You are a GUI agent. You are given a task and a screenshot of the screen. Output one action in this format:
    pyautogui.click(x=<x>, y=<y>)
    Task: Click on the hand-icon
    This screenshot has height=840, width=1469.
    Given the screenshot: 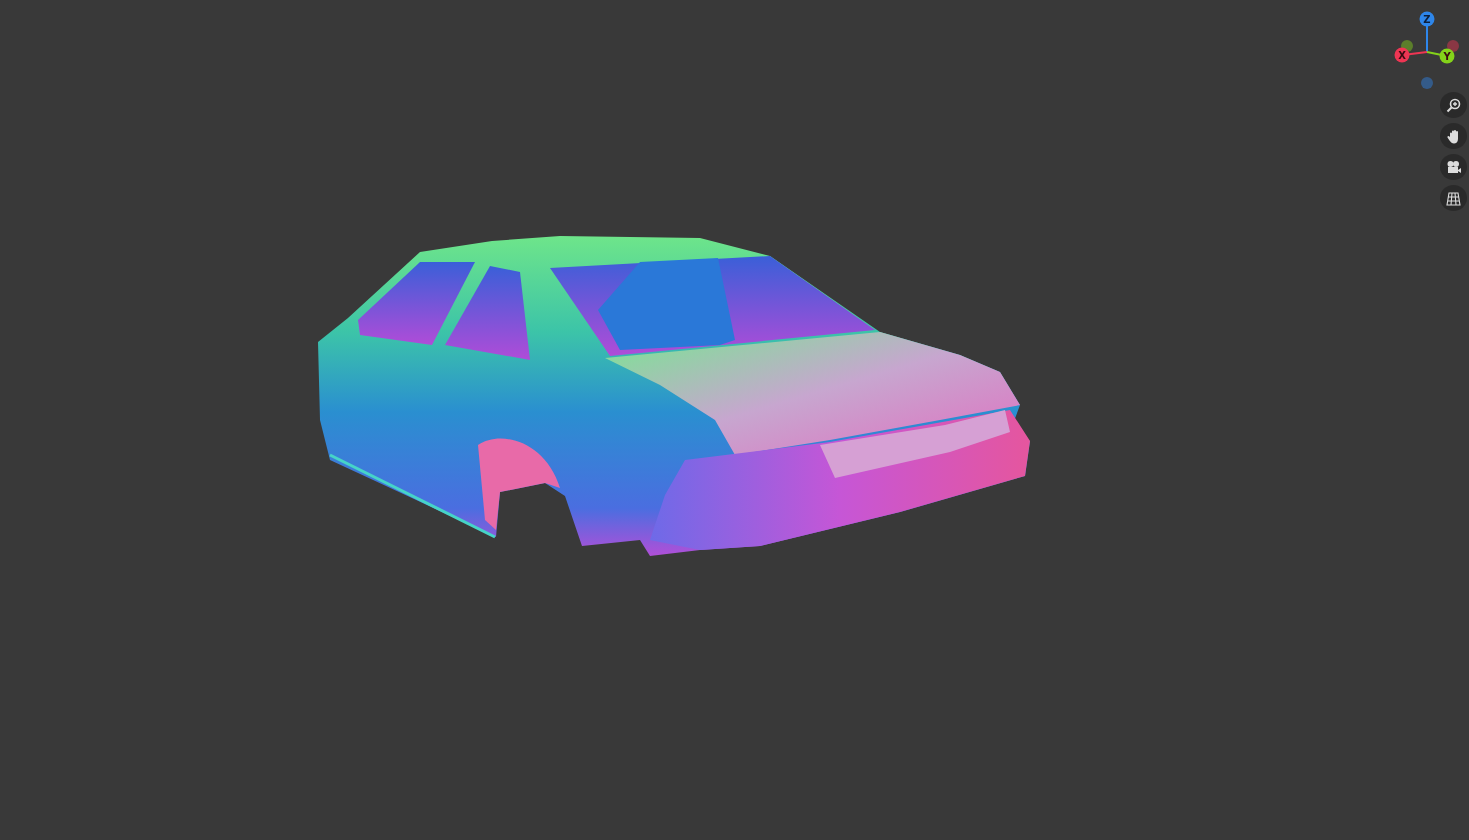 What is the action you would take?
    pyautogui.click(x=1453, y=136)
    